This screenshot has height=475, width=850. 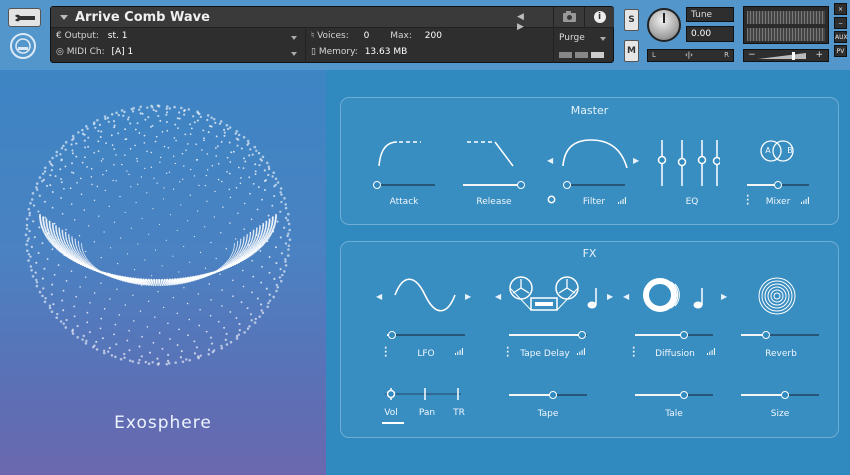 What do you see at coordinates (780, 335) in the screenshot?
I see `reverb-slider` at bounding box center [780, 335].